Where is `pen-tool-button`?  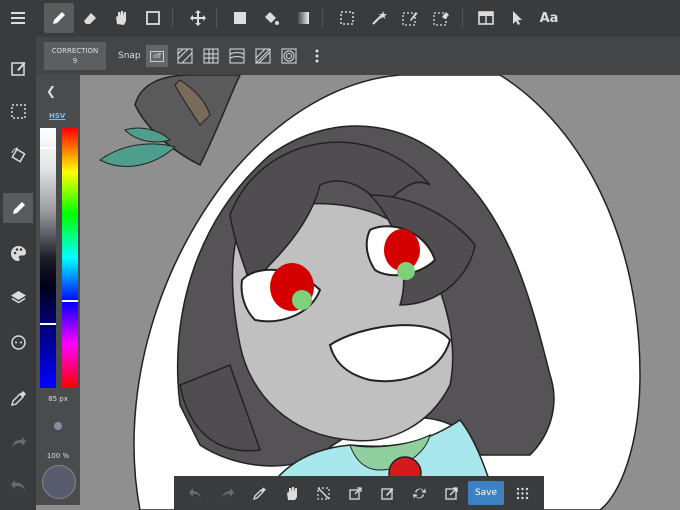
pen-tool-button is located at coordinates (59, 18).